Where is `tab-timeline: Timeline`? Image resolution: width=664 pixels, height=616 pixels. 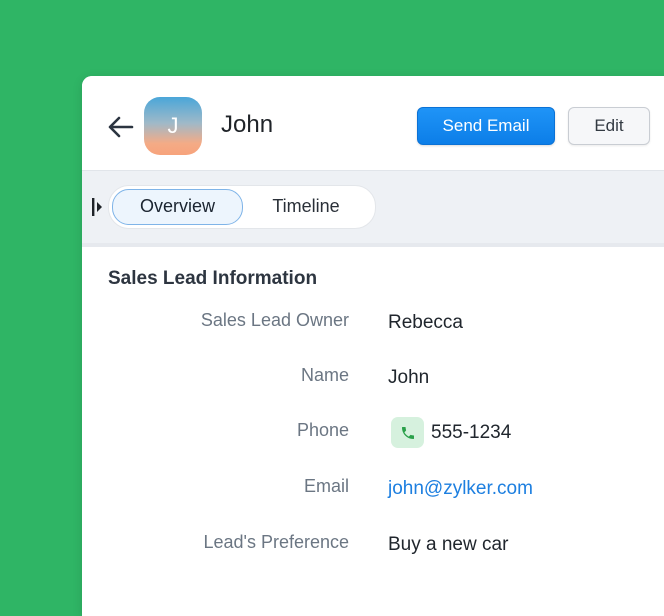 tab-timeline: Timeline is located at coordinates (306, 206).